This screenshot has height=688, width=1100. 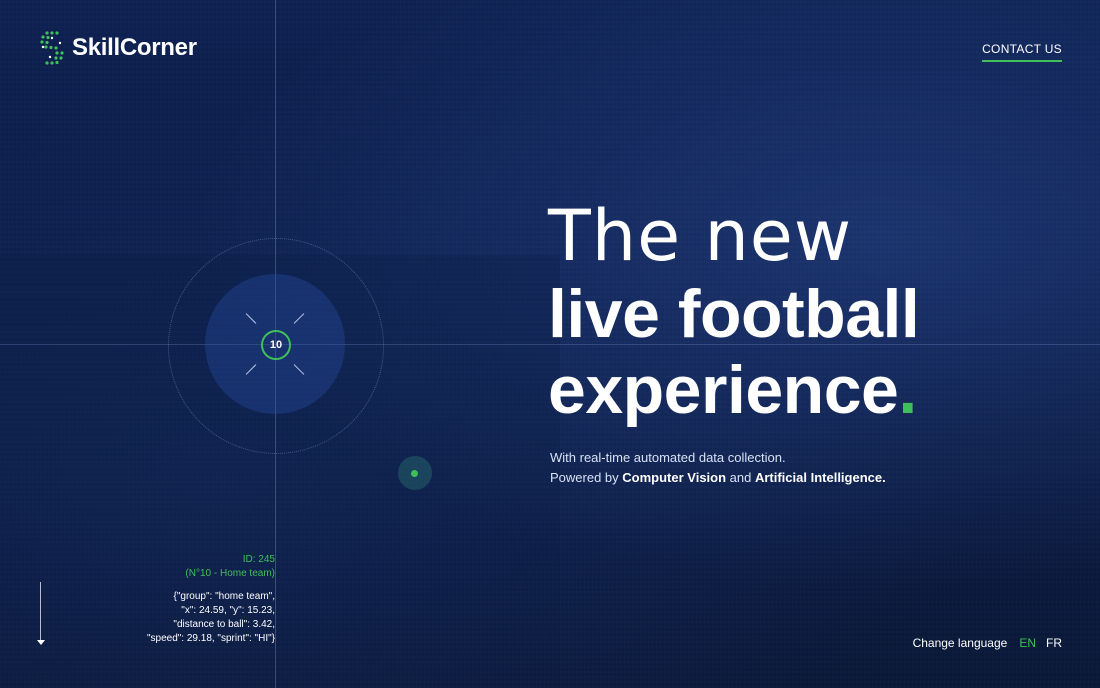 I want to click on scroll-down-arrowhead-icon, so click(x=41, y=642).